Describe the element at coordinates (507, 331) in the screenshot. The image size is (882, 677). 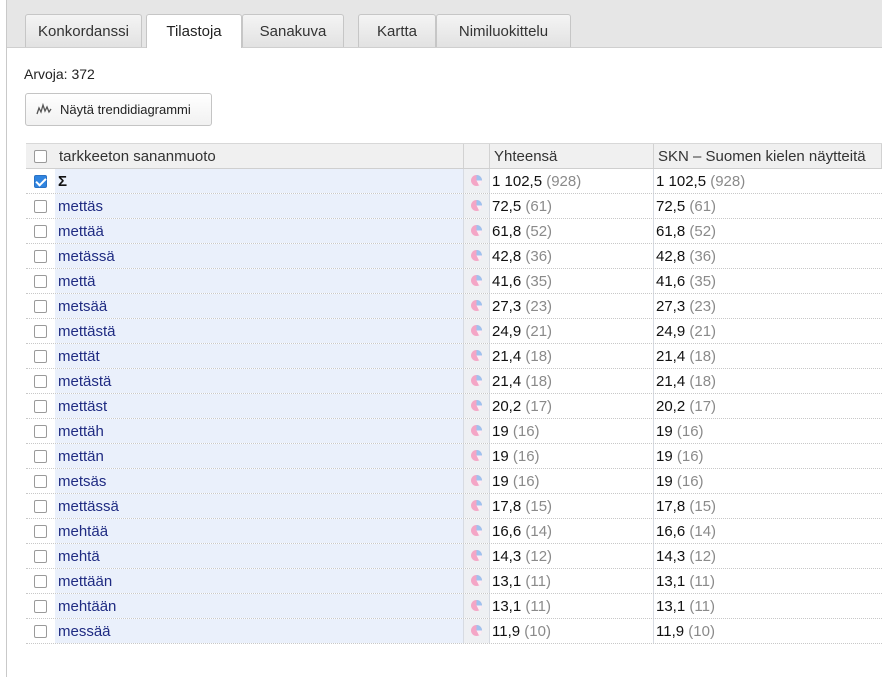
I see `total-relative-value: 24,9` at that location.